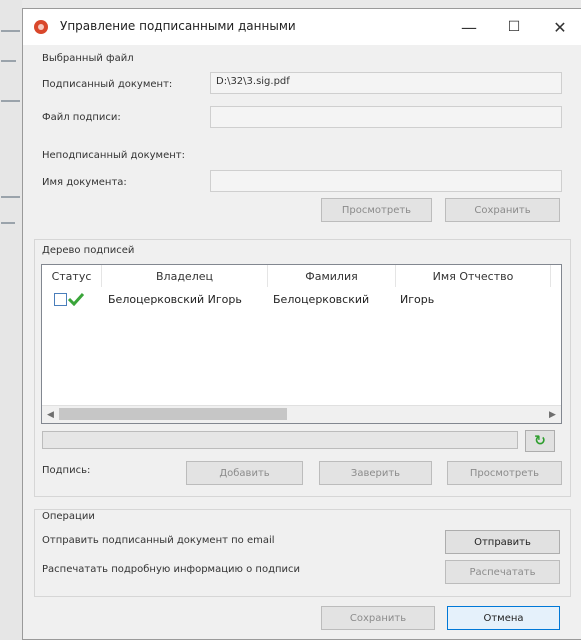 This screenshot has height=640, width=581. I want to click on valid-signature-check-icon, so click(76, 299).